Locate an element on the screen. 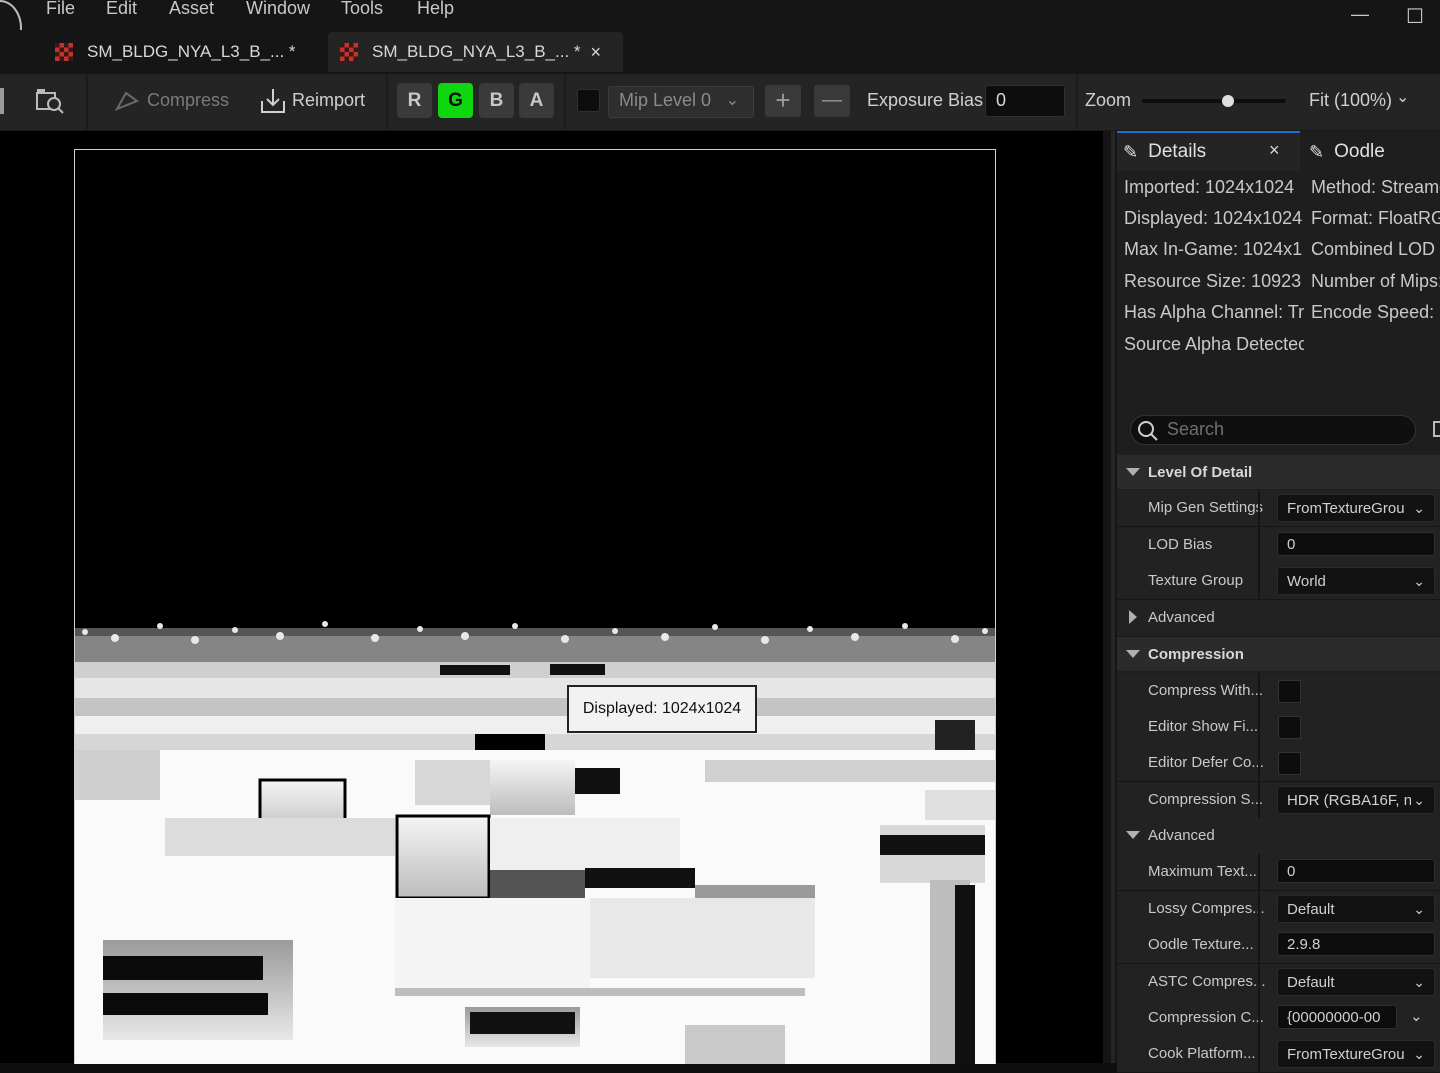 The image size is (1440, 1073). toolbar-separator is located at coordinates (1077, 102).